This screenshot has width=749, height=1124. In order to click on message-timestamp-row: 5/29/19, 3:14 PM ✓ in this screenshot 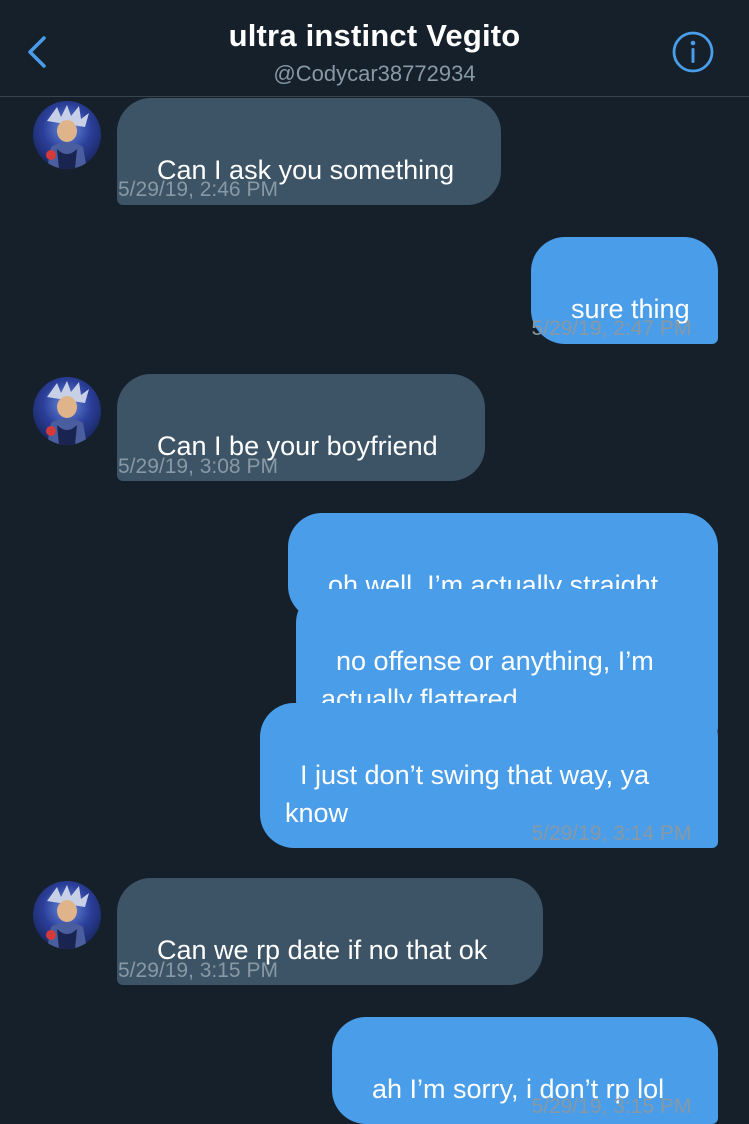, I will do `click(623, 833)`.